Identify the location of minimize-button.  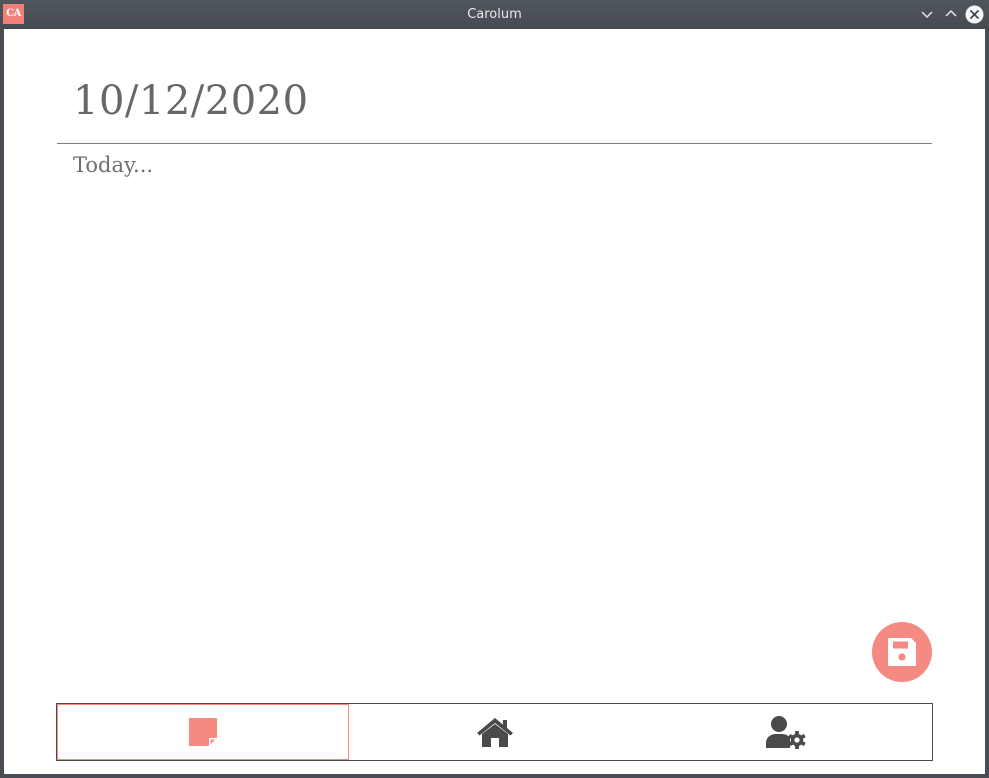
(927, 14).